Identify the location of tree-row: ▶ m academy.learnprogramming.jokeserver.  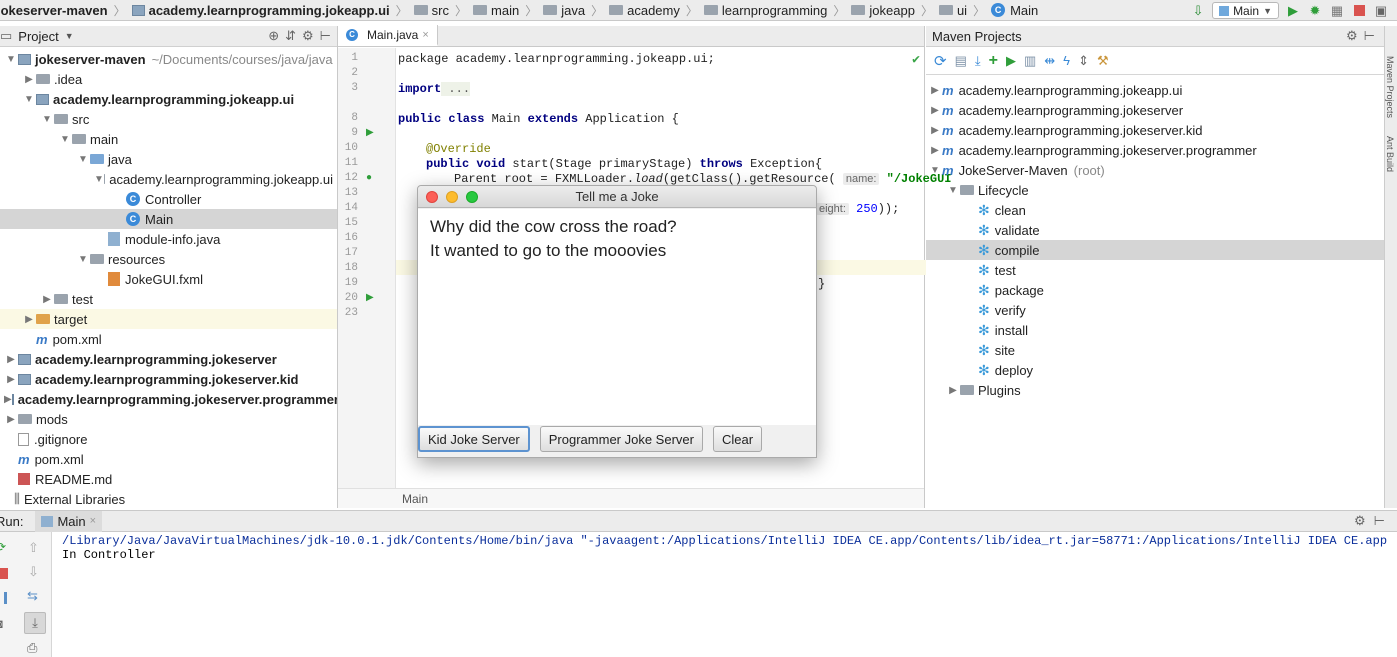
(1161, 110).